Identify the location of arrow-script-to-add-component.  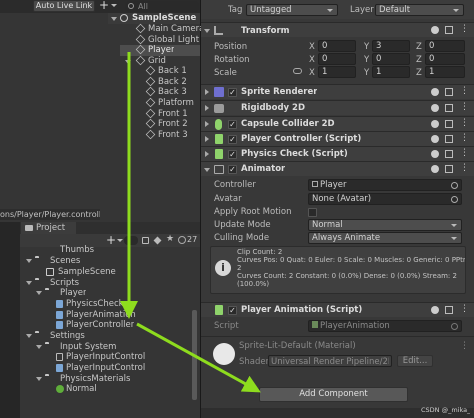
(198, 357).